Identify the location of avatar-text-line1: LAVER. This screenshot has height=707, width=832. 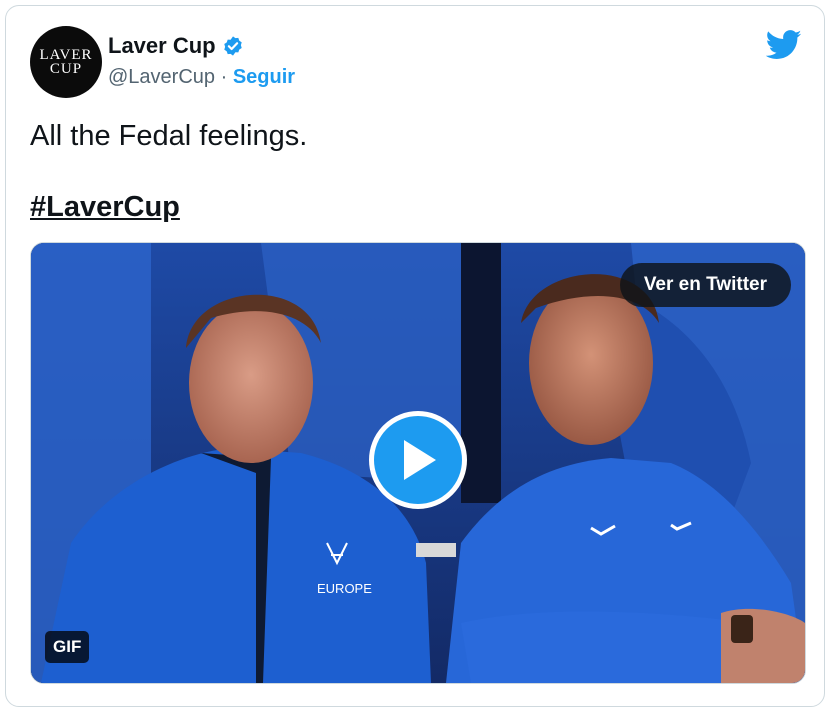
(66, 55).